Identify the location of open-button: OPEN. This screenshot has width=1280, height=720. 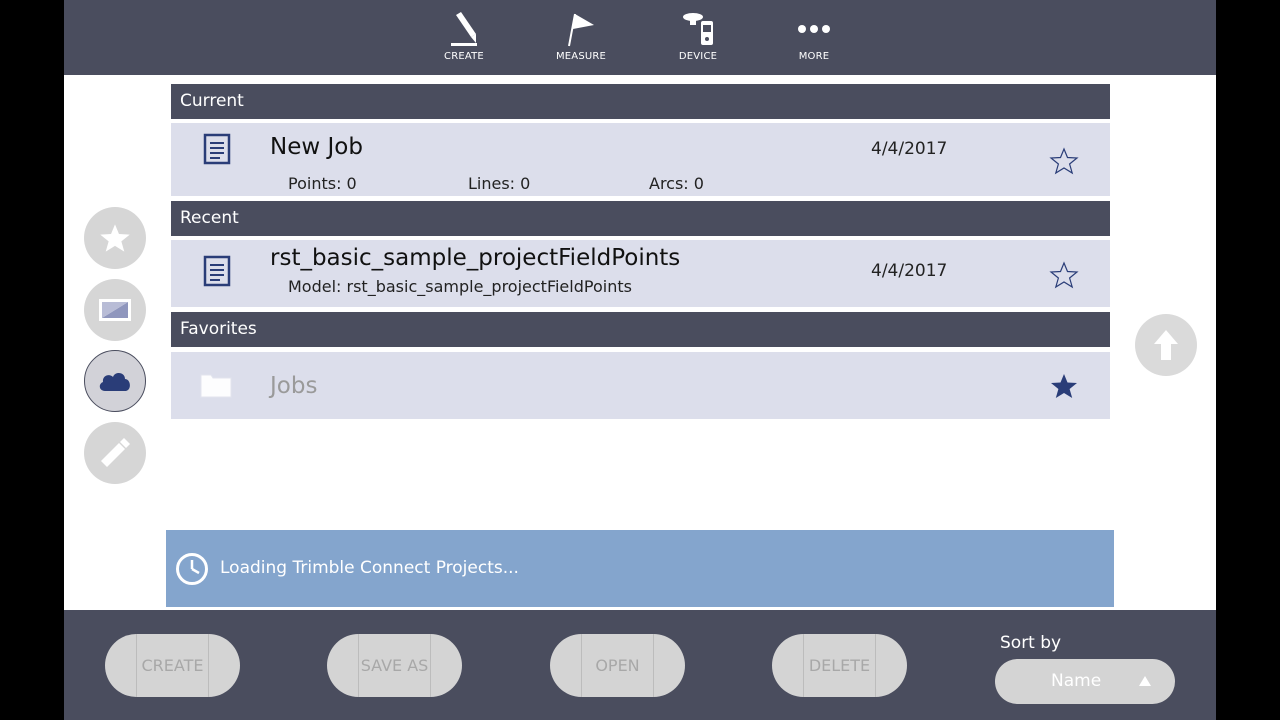
(617, 665).